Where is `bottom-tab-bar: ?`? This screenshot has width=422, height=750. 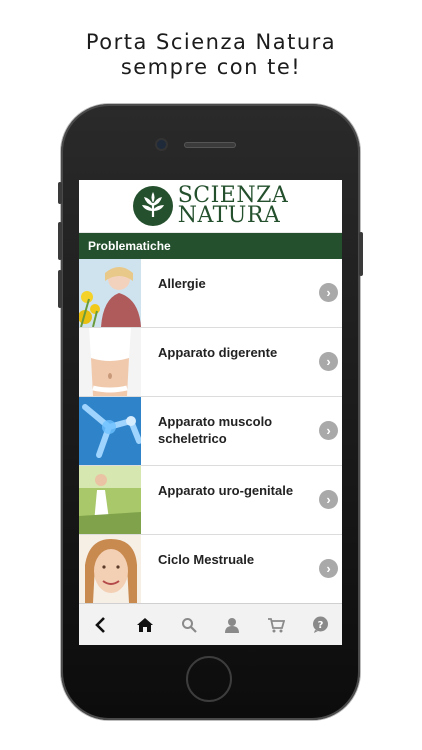 bottom-tab-bar: ? is located at coordinates (210, 624).